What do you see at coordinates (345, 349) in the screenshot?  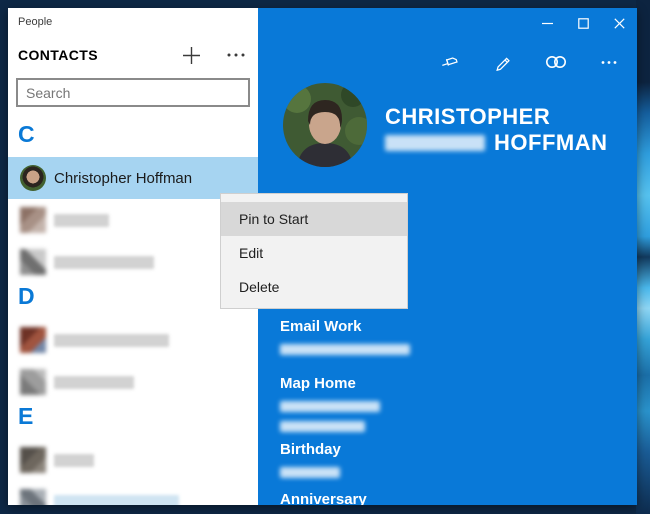 I see `redacted-email-value` at bounding box center [345, 349].